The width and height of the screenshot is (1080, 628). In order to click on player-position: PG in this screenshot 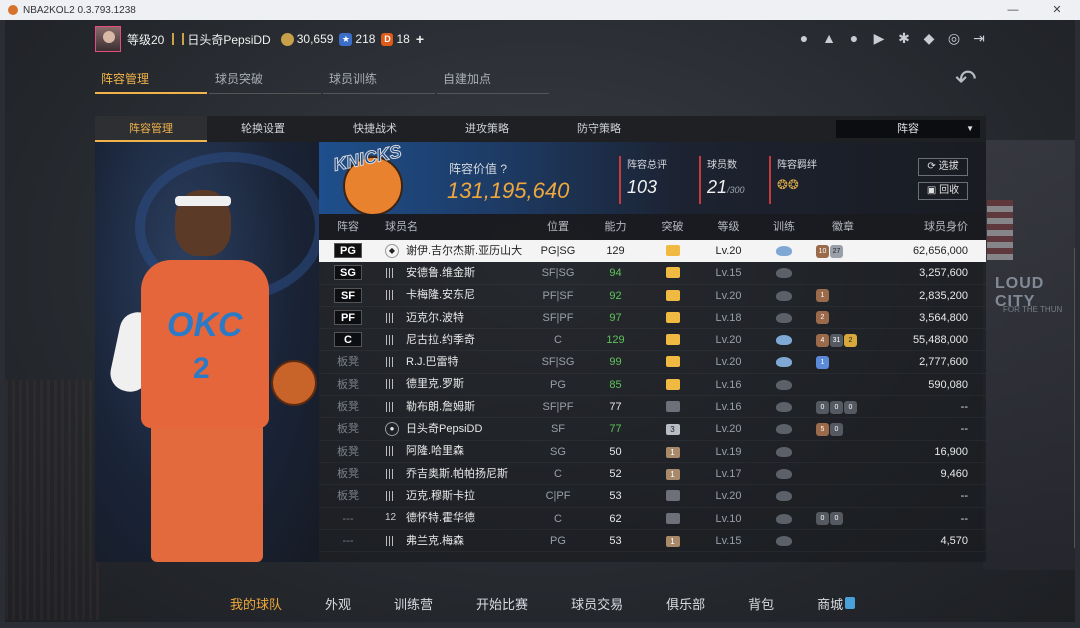, I will do `click(558, 540)`.